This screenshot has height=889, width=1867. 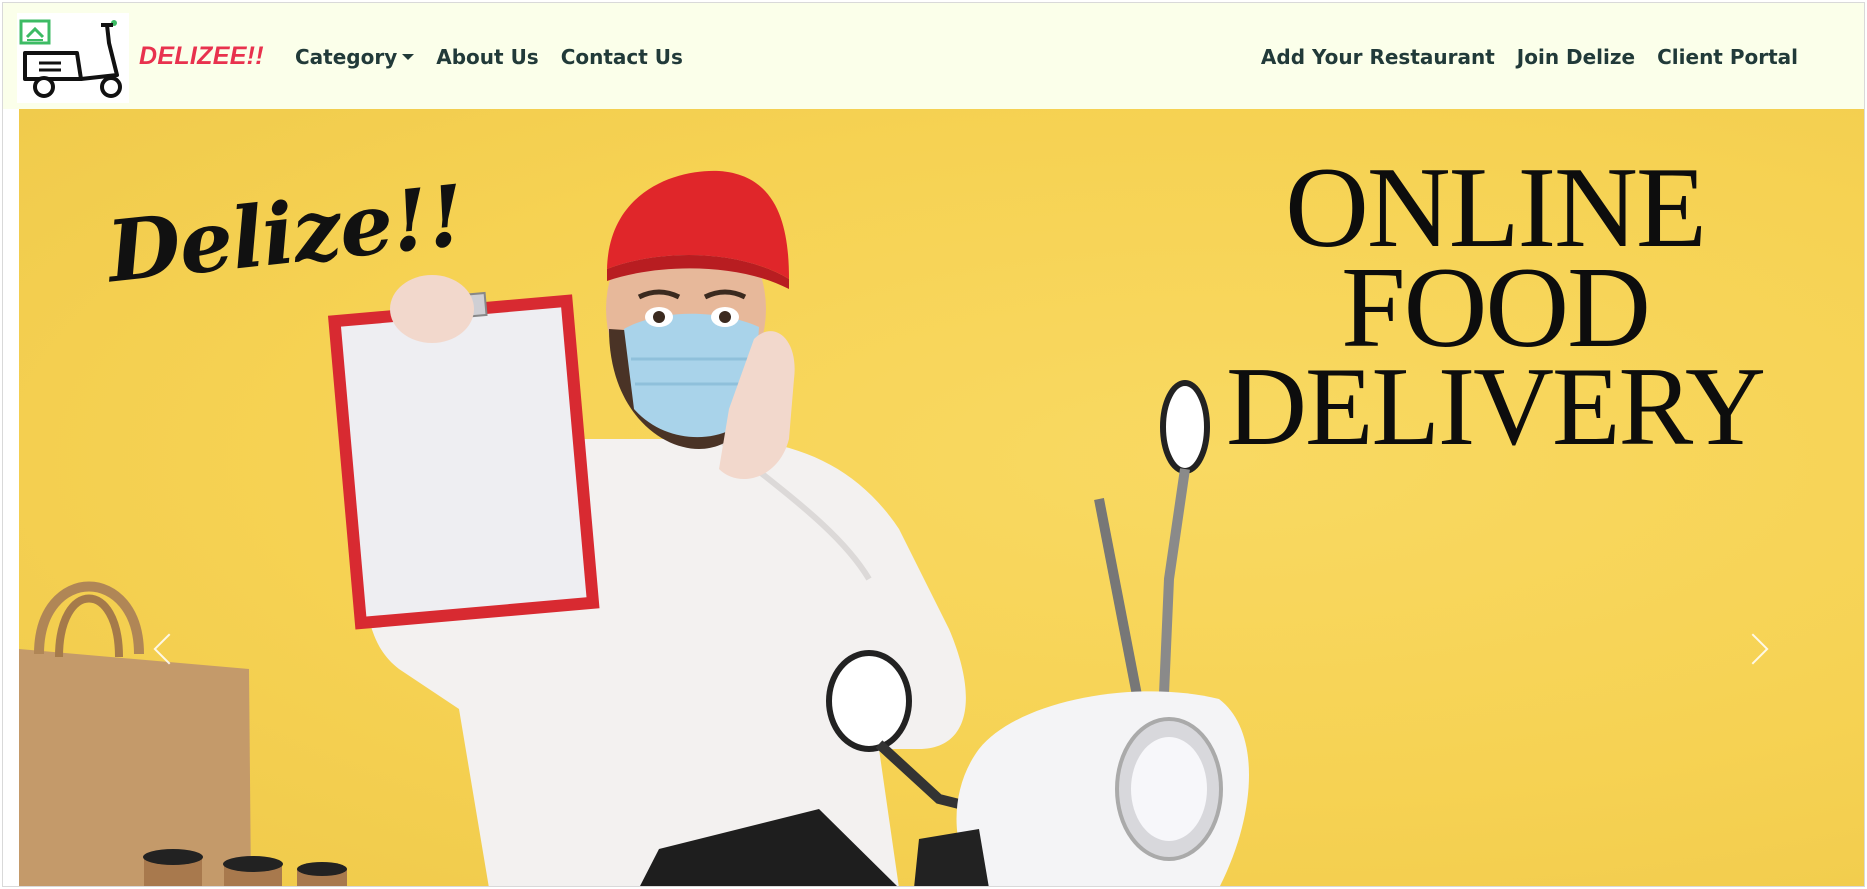 I want to click on nav-add-your-restaurant: Add Your Restaurant, so click(x=1378, y=57).